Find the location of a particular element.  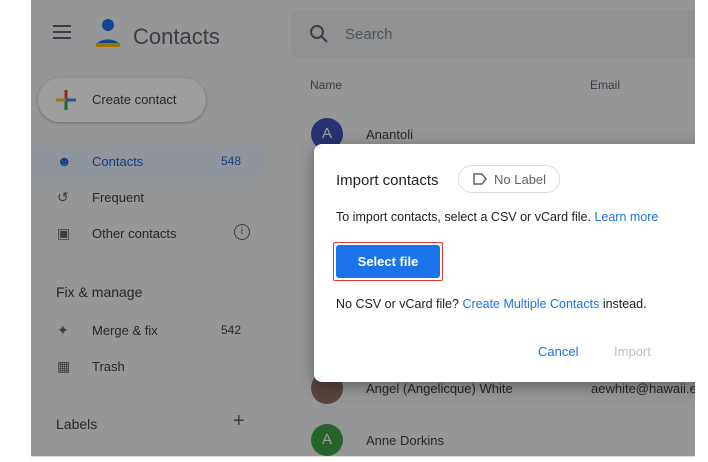

learn-more-link: Learn more is located at coordinates (626, 217).